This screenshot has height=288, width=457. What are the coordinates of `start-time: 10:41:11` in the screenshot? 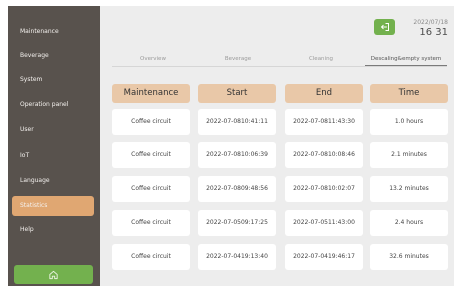 It's located at (254, 121).